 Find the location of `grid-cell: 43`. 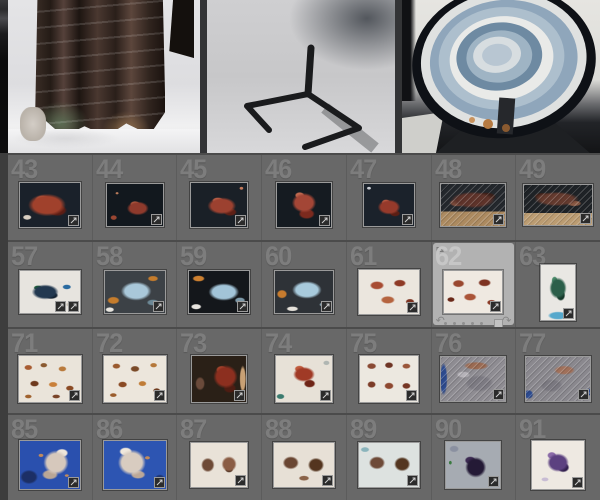

grid-cell: 43 is located at coordinates (50, 197).